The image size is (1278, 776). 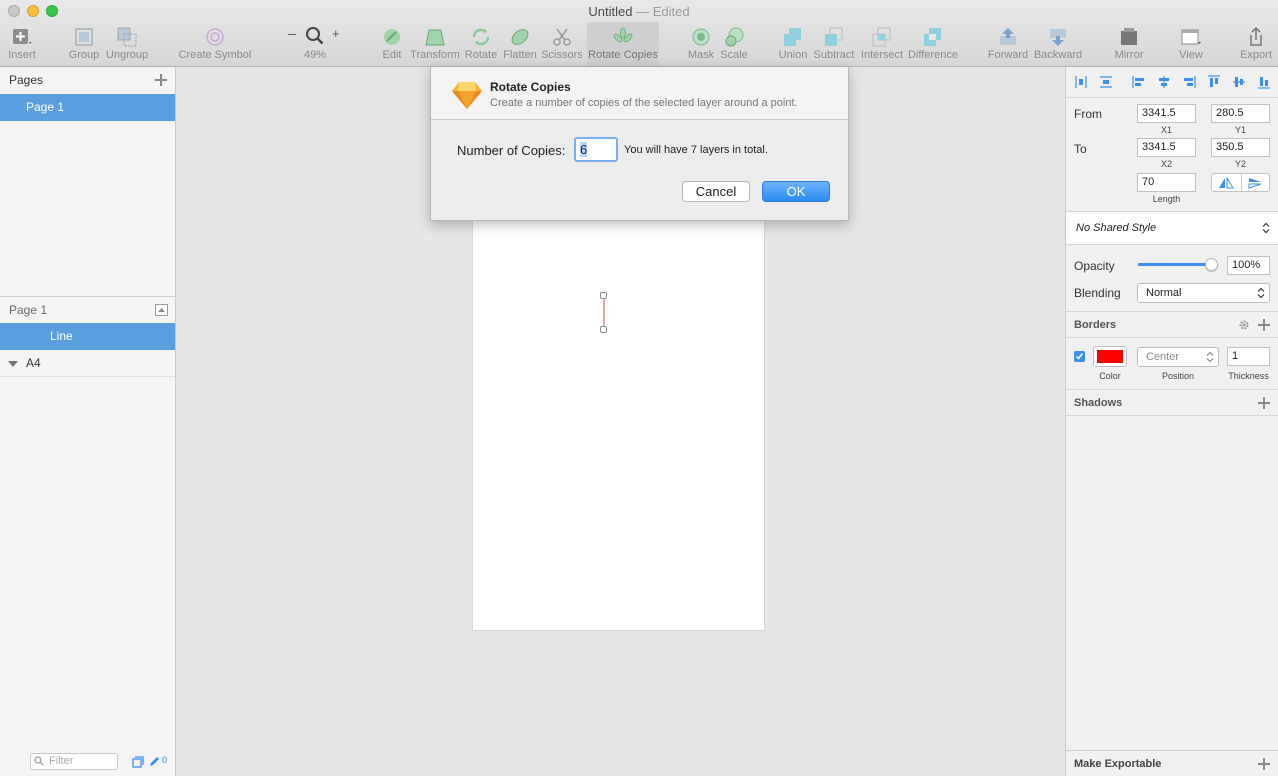 I want to click on border-enabled-checkbox, so click(x=1079, y=356).